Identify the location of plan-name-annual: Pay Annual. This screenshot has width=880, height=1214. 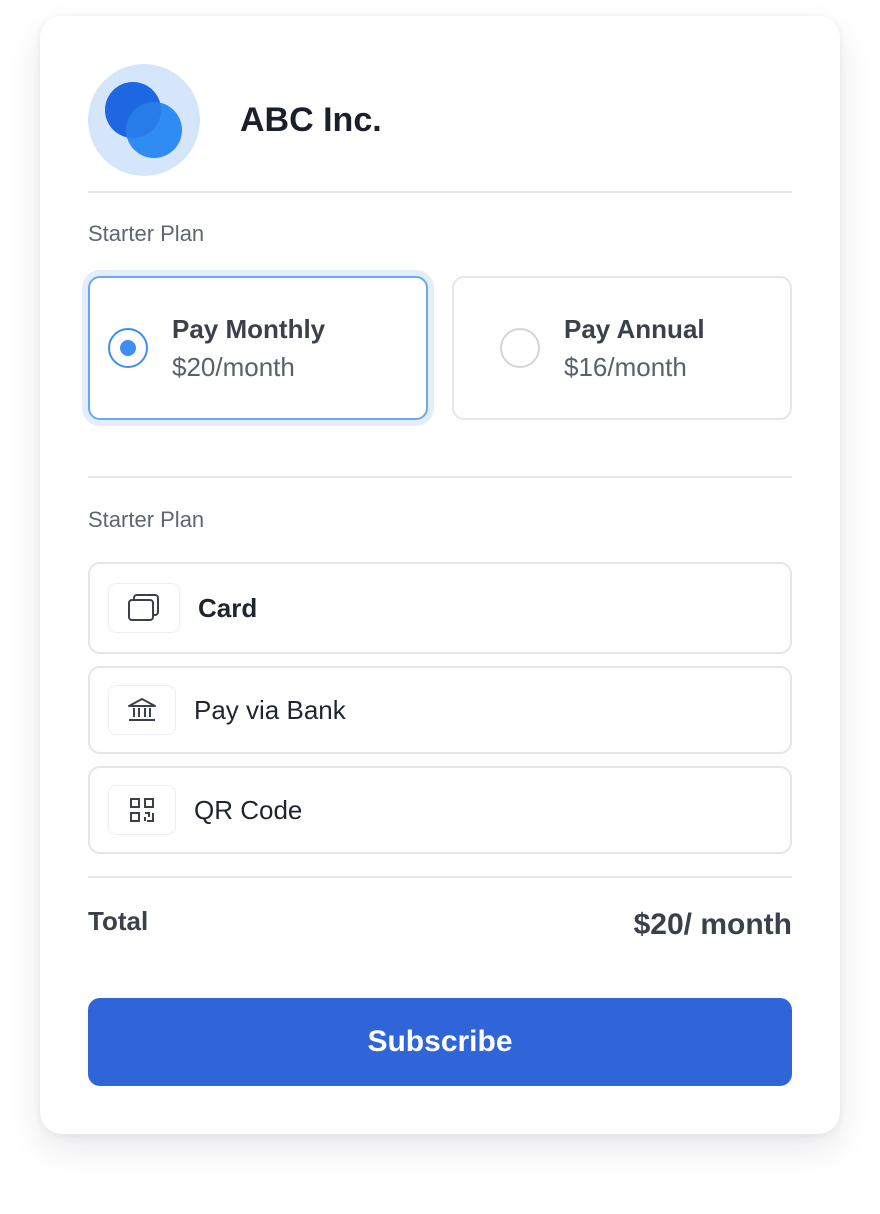
(634, 329).